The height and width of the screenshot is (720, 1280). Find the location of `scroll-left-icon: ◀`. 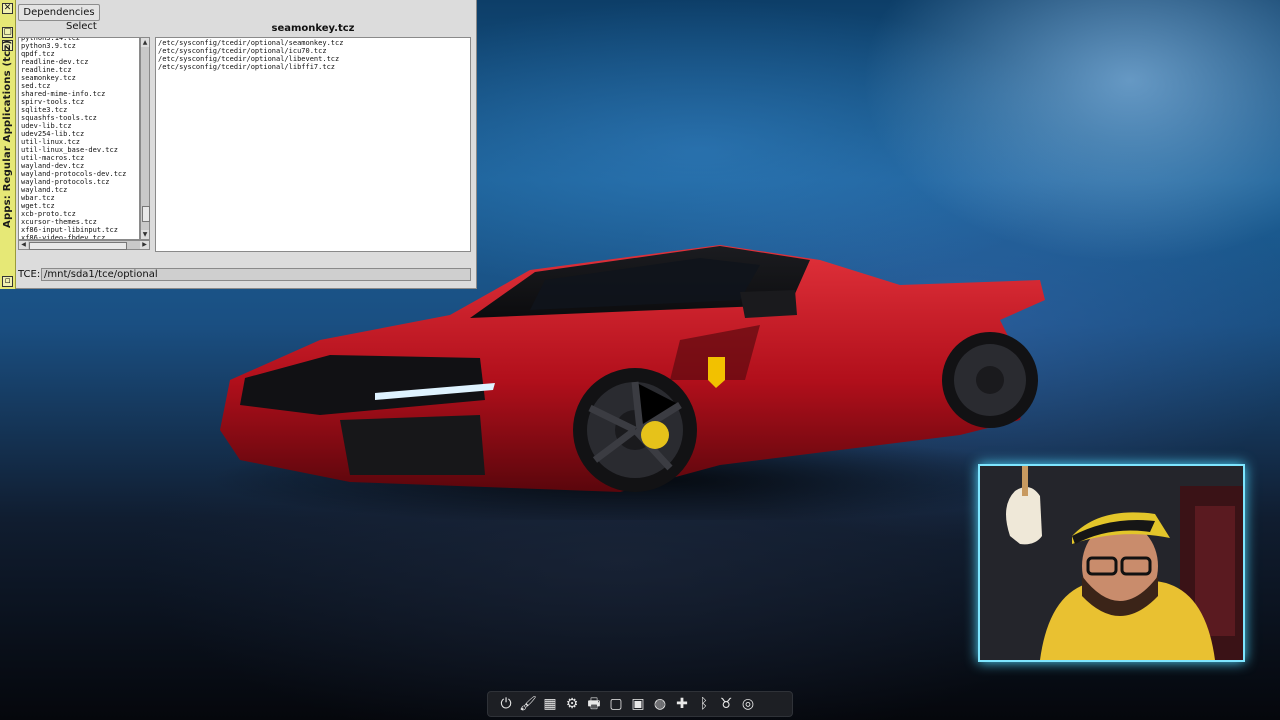

scroll-left-icon: ◀ is located at coordinates (23, 245).